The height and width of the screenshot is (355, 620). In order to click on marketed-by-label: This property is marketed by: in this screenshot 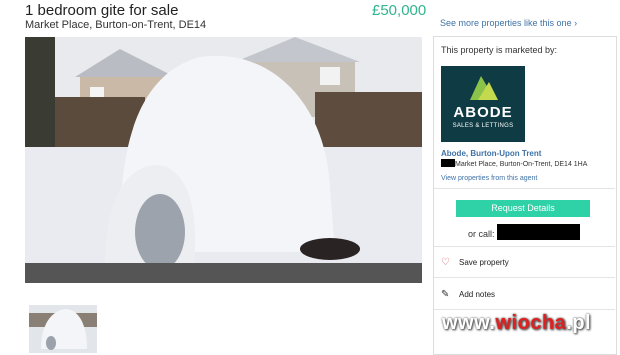, I will do `click(499, 50)`.